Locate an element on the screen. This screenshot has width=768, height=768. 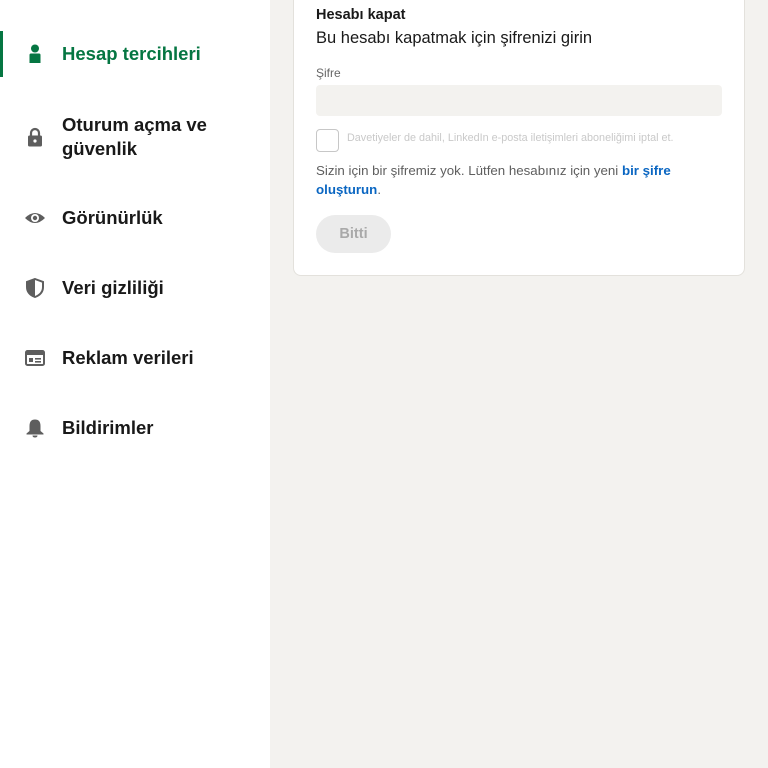
shield-icon is located at coordinates (35, 288).